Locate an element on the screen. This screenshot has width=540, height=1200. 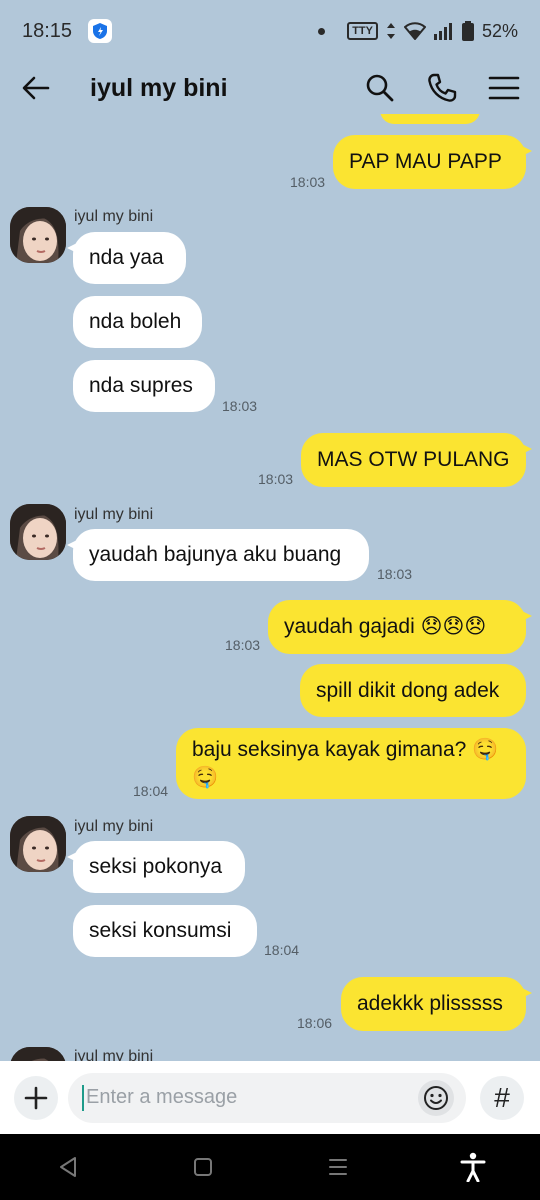
status-icons: TTY 52% is located at coordinates (418, 31).